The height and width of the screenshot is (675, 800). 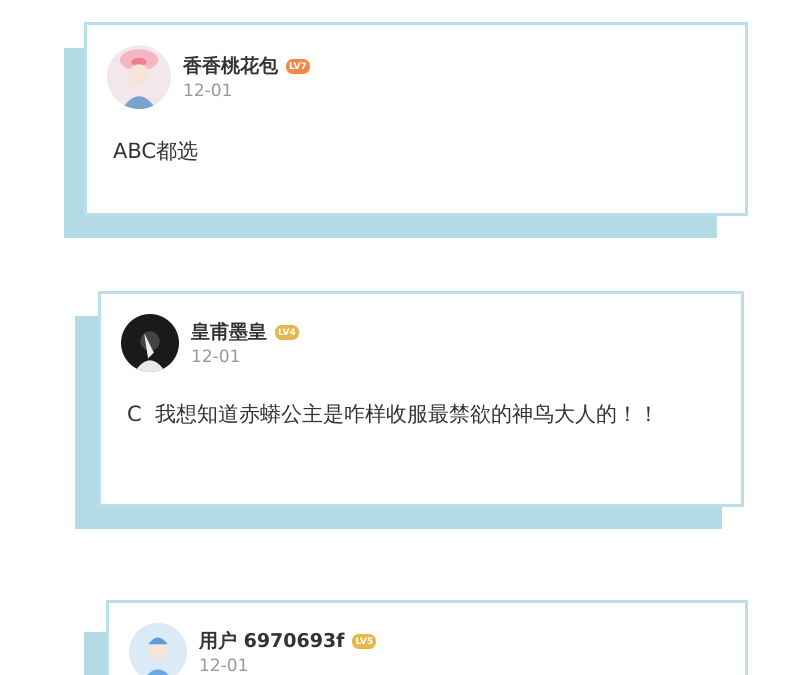 What do you see at coordinates (298, 66) in the screenshot?
I see `level-badge: LV7` at bounding box center [298, 66].